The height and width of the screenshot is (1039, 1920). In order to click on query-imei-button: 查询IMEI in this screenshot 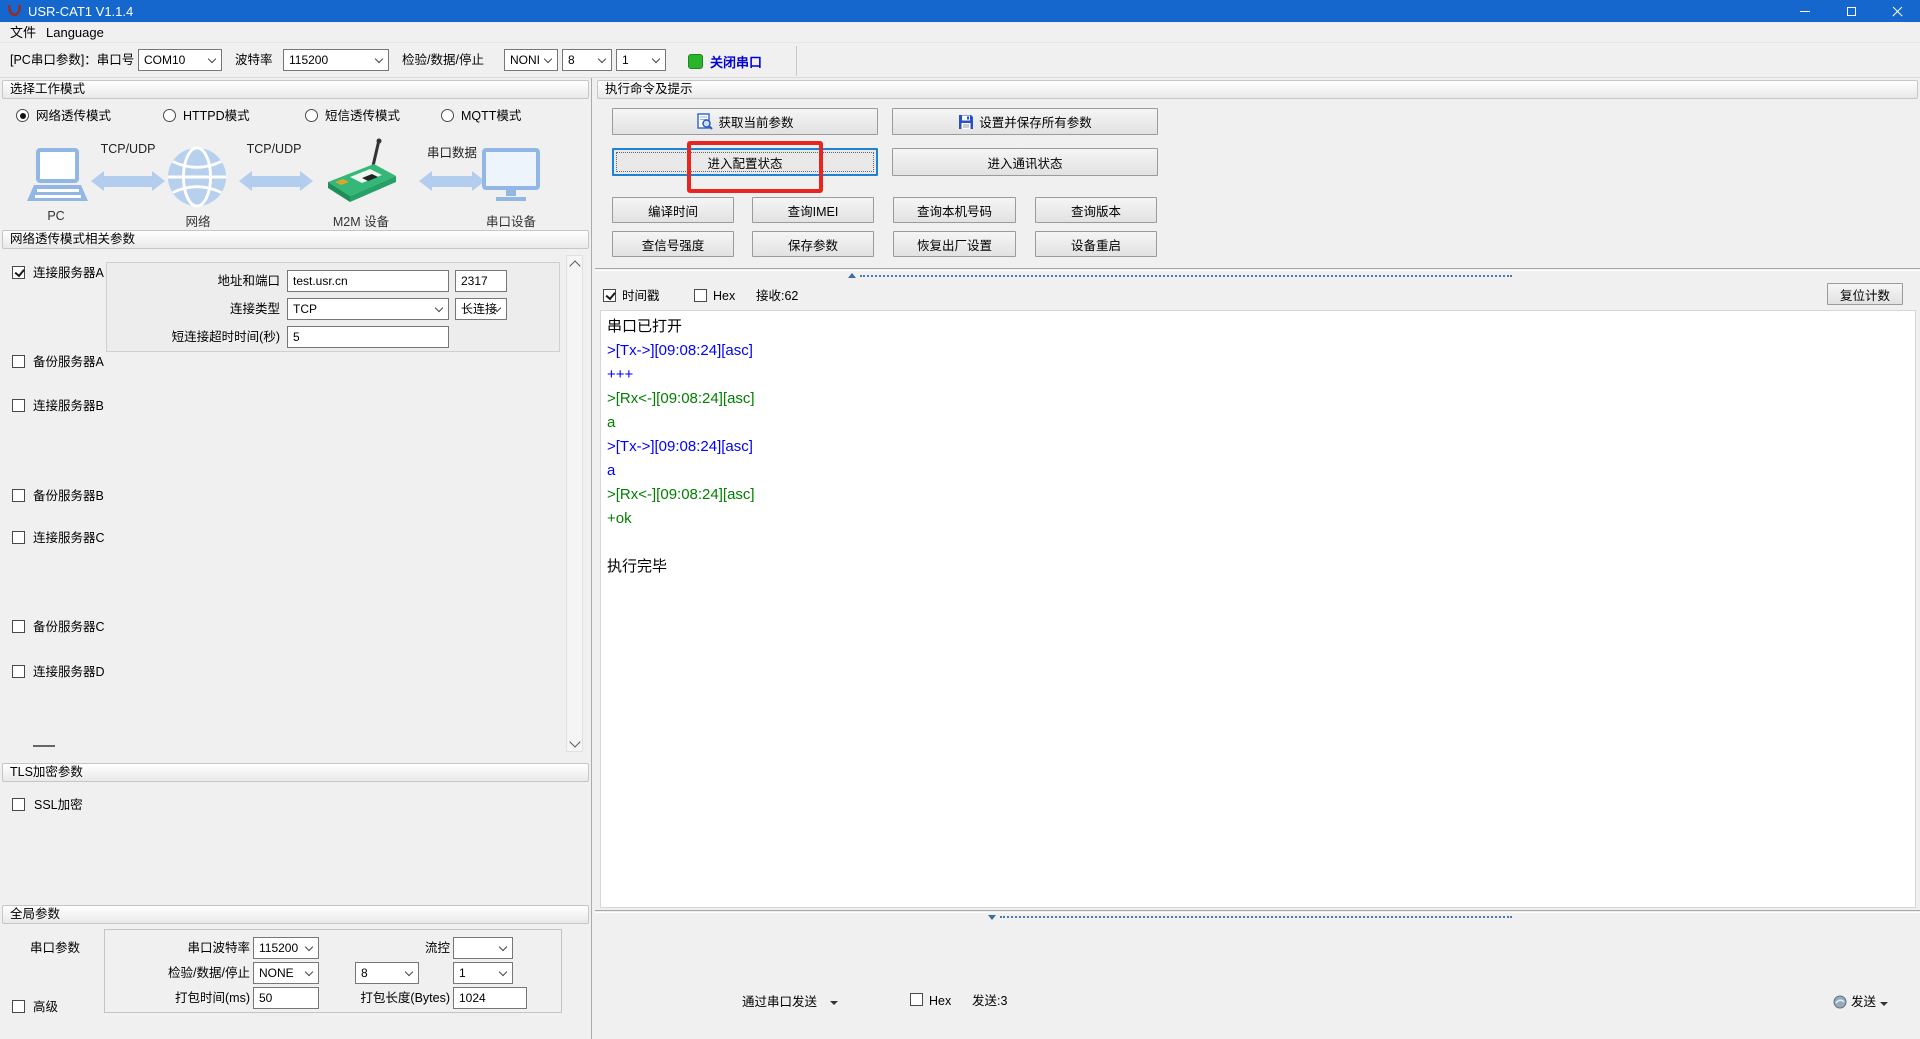, I will do `click(813, 210)`.